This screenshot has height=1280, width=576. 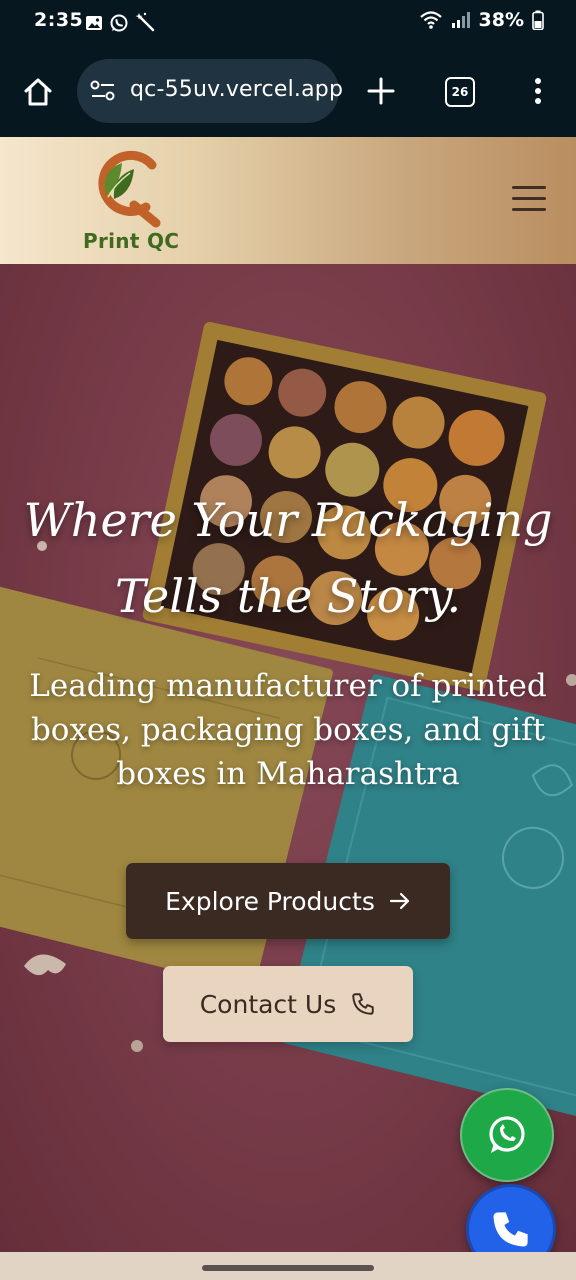 I want to click on contact-us-button: Contact Us, so click(x=288, y=1004).